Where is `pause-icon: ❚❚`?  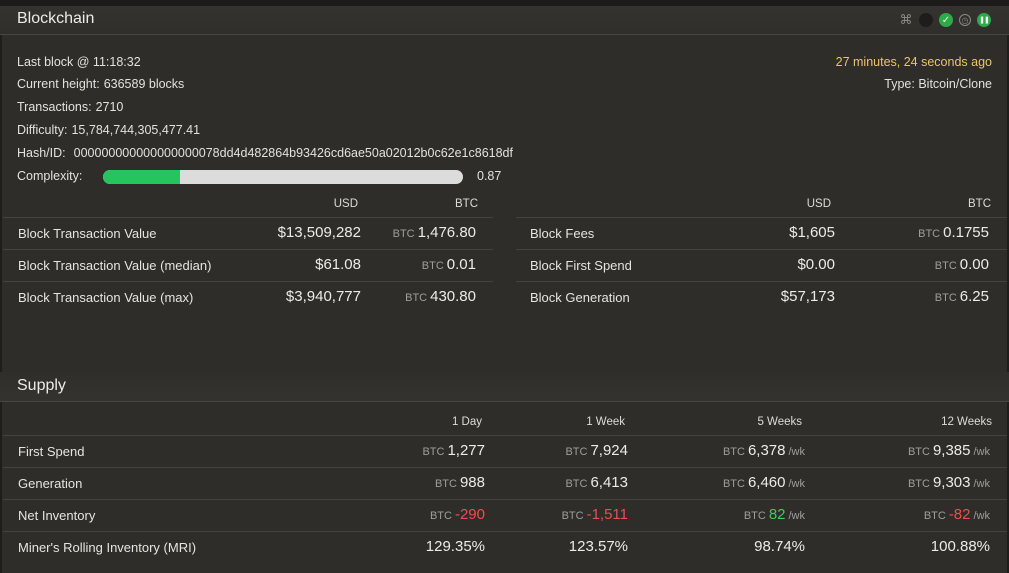
pause-icon: ❚❚ is located at coordinates (984, 20).